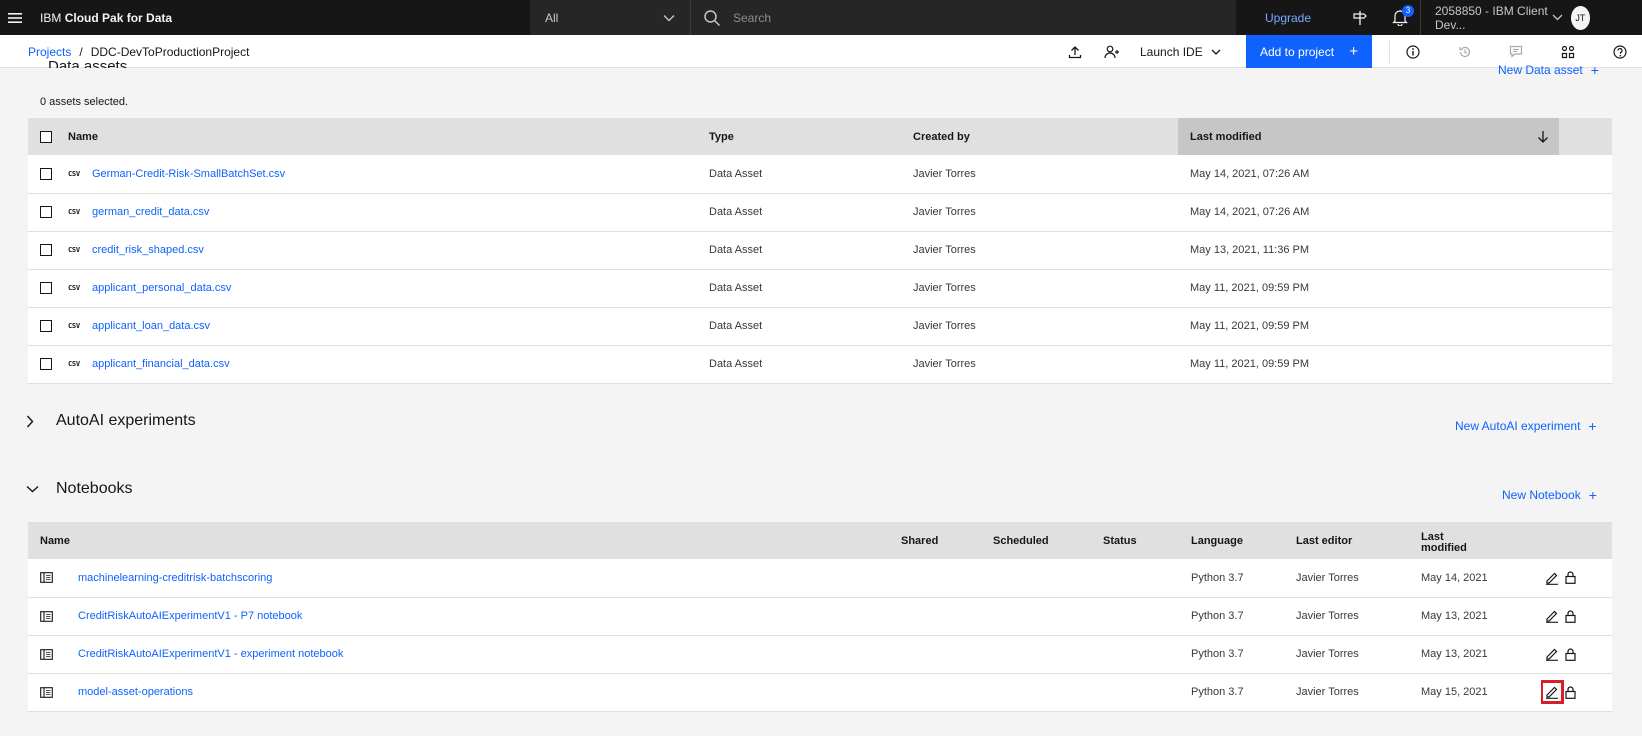 The width and height of the screenshot is (1642, 736). I want to click on notebook-name-link: machinelearning-creditrisk-batchscoring, so click(175, 578).